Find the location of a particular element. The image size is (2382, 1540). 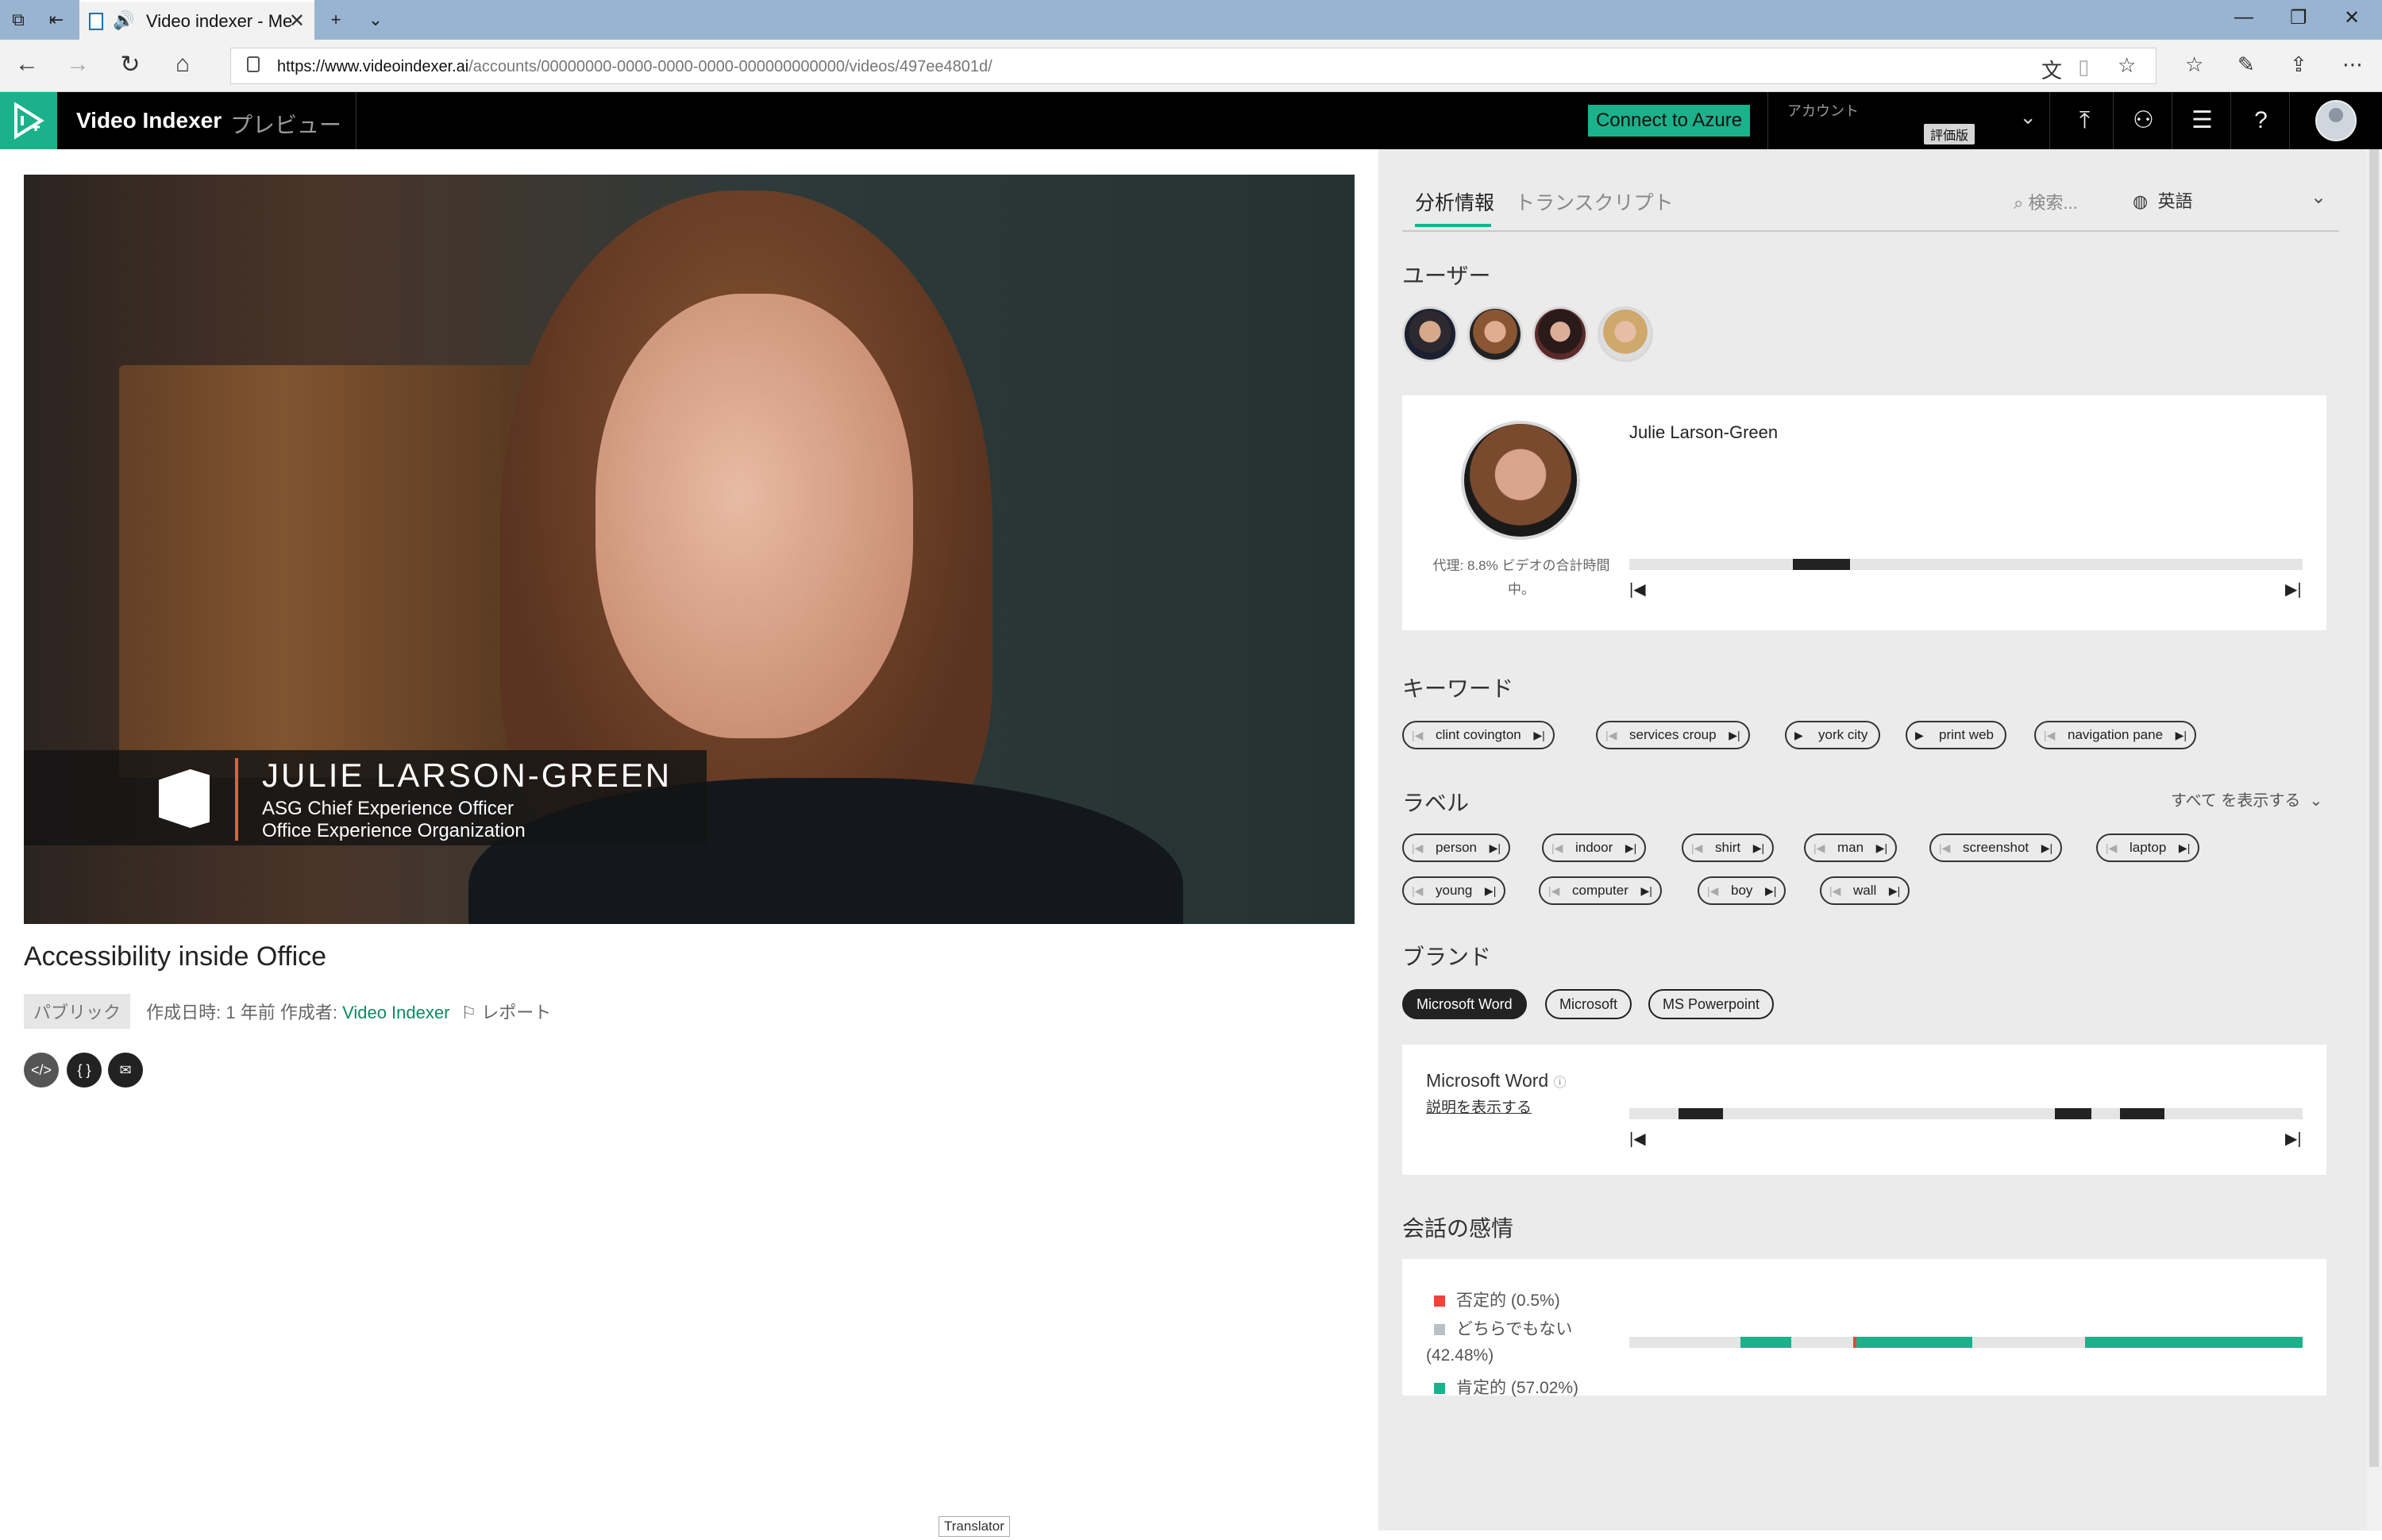

language-select: ◍ 英語 ⌄ is located at coordinates (2229, 200).